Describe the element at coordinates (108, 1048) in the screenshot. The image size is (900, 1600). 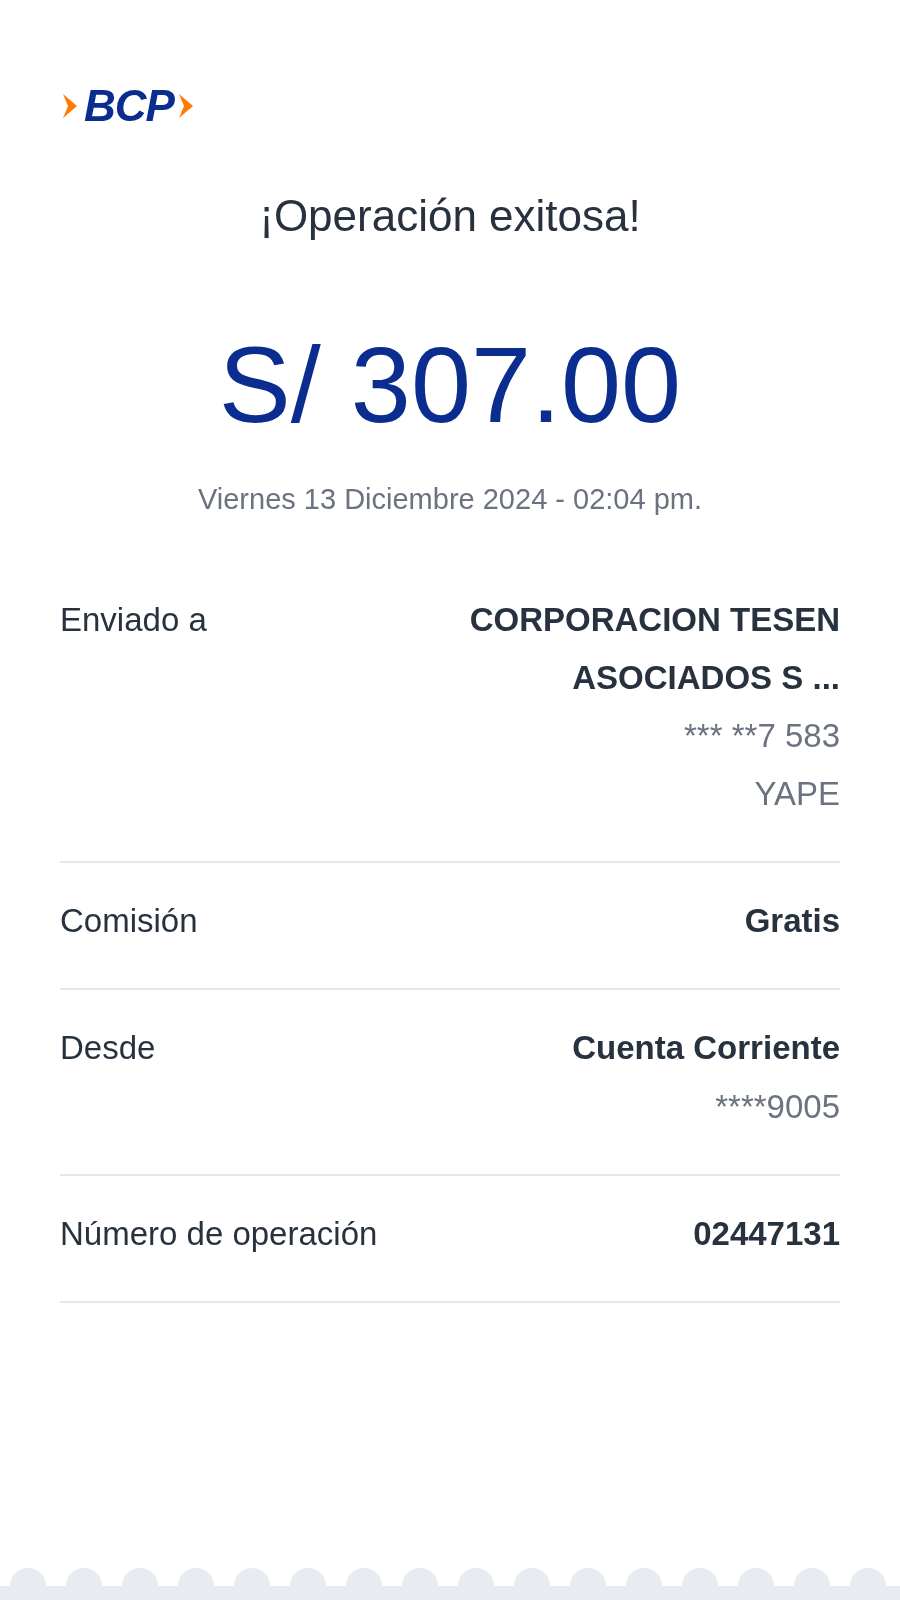
I see `detail-label: Desde` at that location.